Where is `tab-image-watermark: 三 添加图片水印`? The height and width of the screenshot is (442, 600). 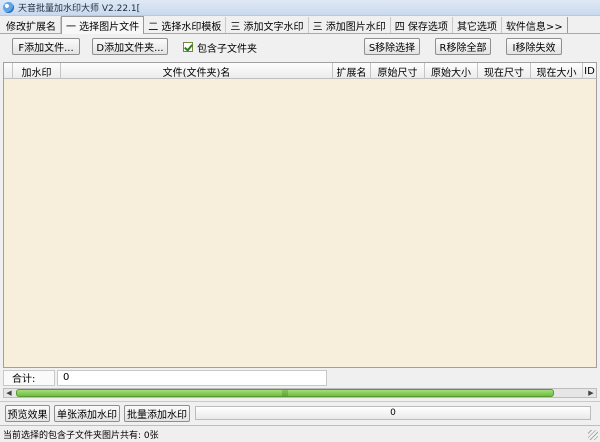
tab-image-watermark: 三 添加图片水印 is located at coordinates (350, 25).